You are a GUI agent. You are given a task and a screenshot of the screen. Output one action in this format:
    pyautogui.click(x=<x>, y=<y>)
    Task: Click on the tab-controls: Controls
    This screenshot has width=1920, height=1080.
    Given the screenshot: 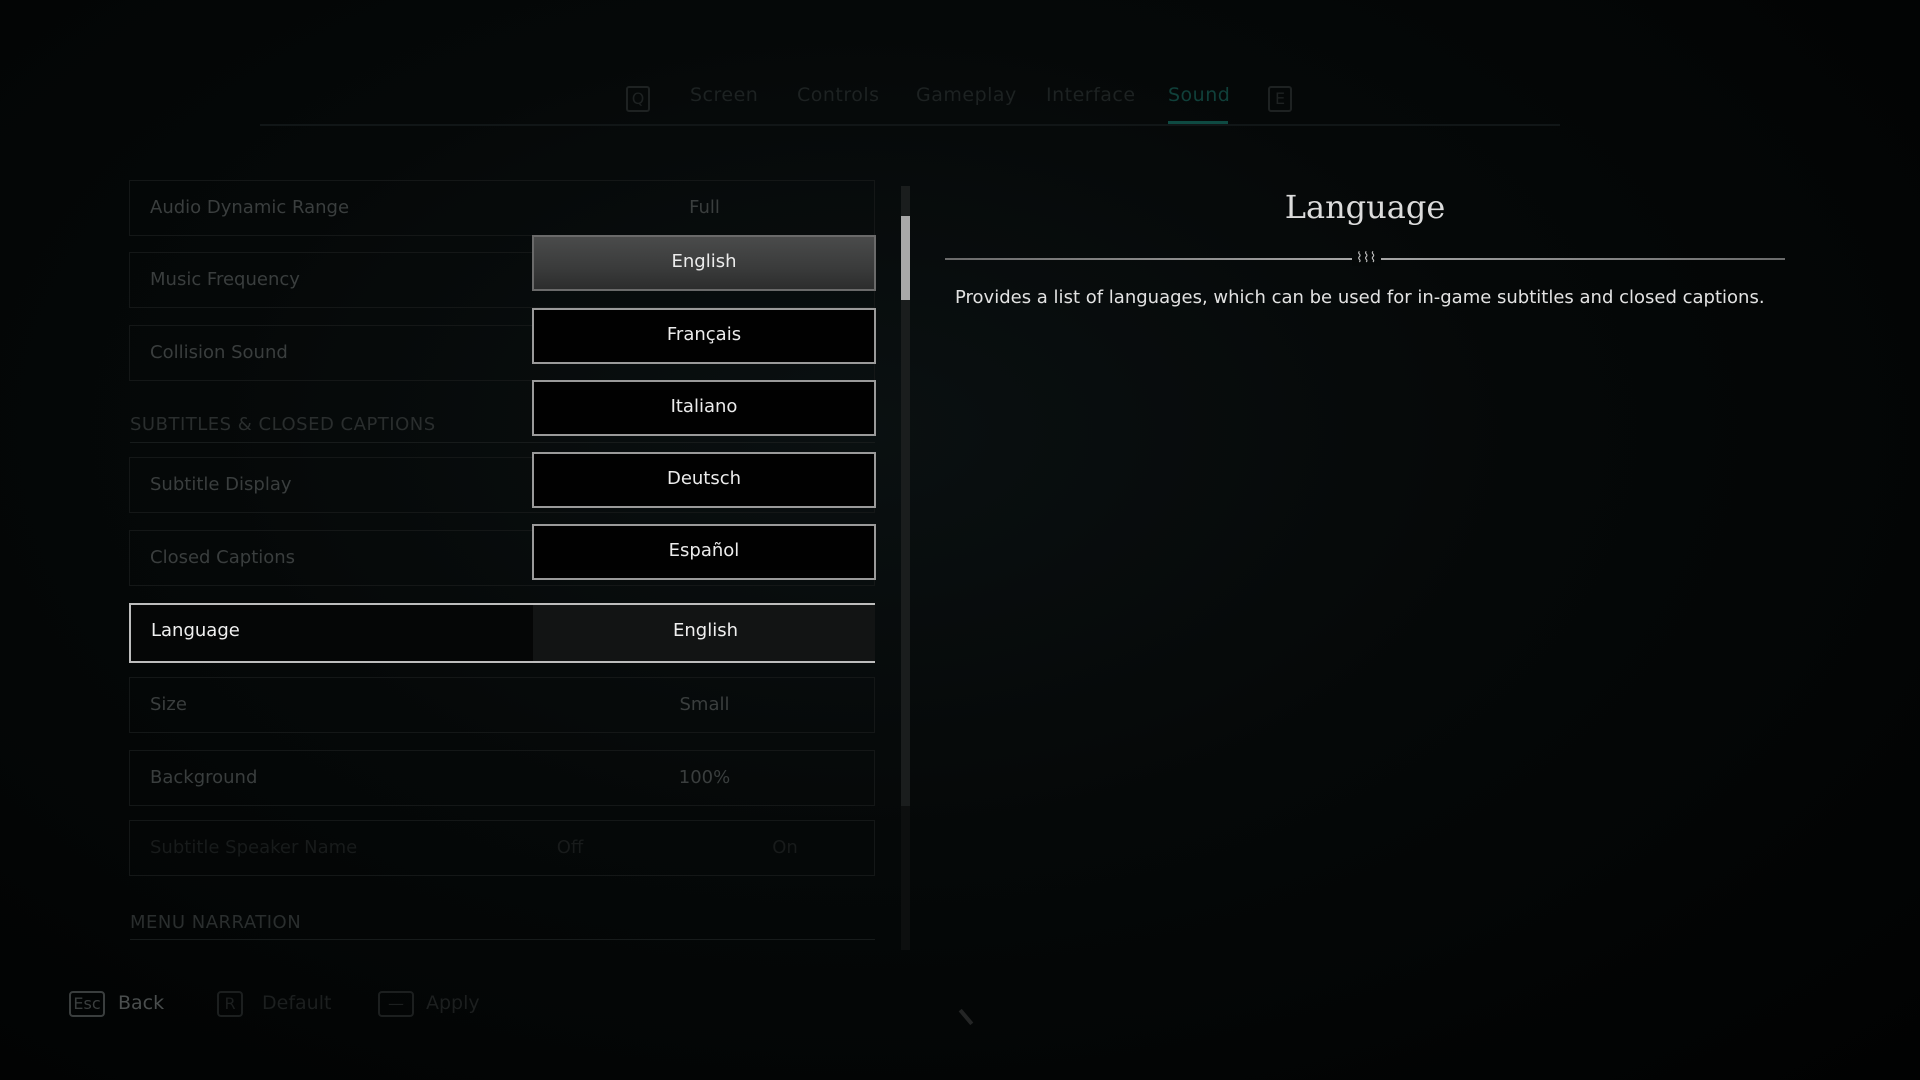 What is the action you would take?
    pyautogui.click(x=838, y=95)
    